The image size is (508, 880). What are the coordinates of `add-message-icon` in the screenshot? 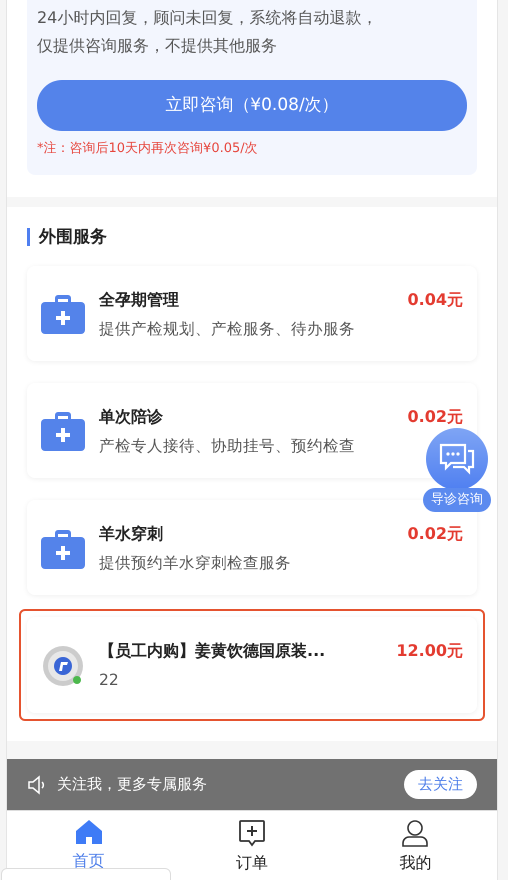 It's located at (252, 833).